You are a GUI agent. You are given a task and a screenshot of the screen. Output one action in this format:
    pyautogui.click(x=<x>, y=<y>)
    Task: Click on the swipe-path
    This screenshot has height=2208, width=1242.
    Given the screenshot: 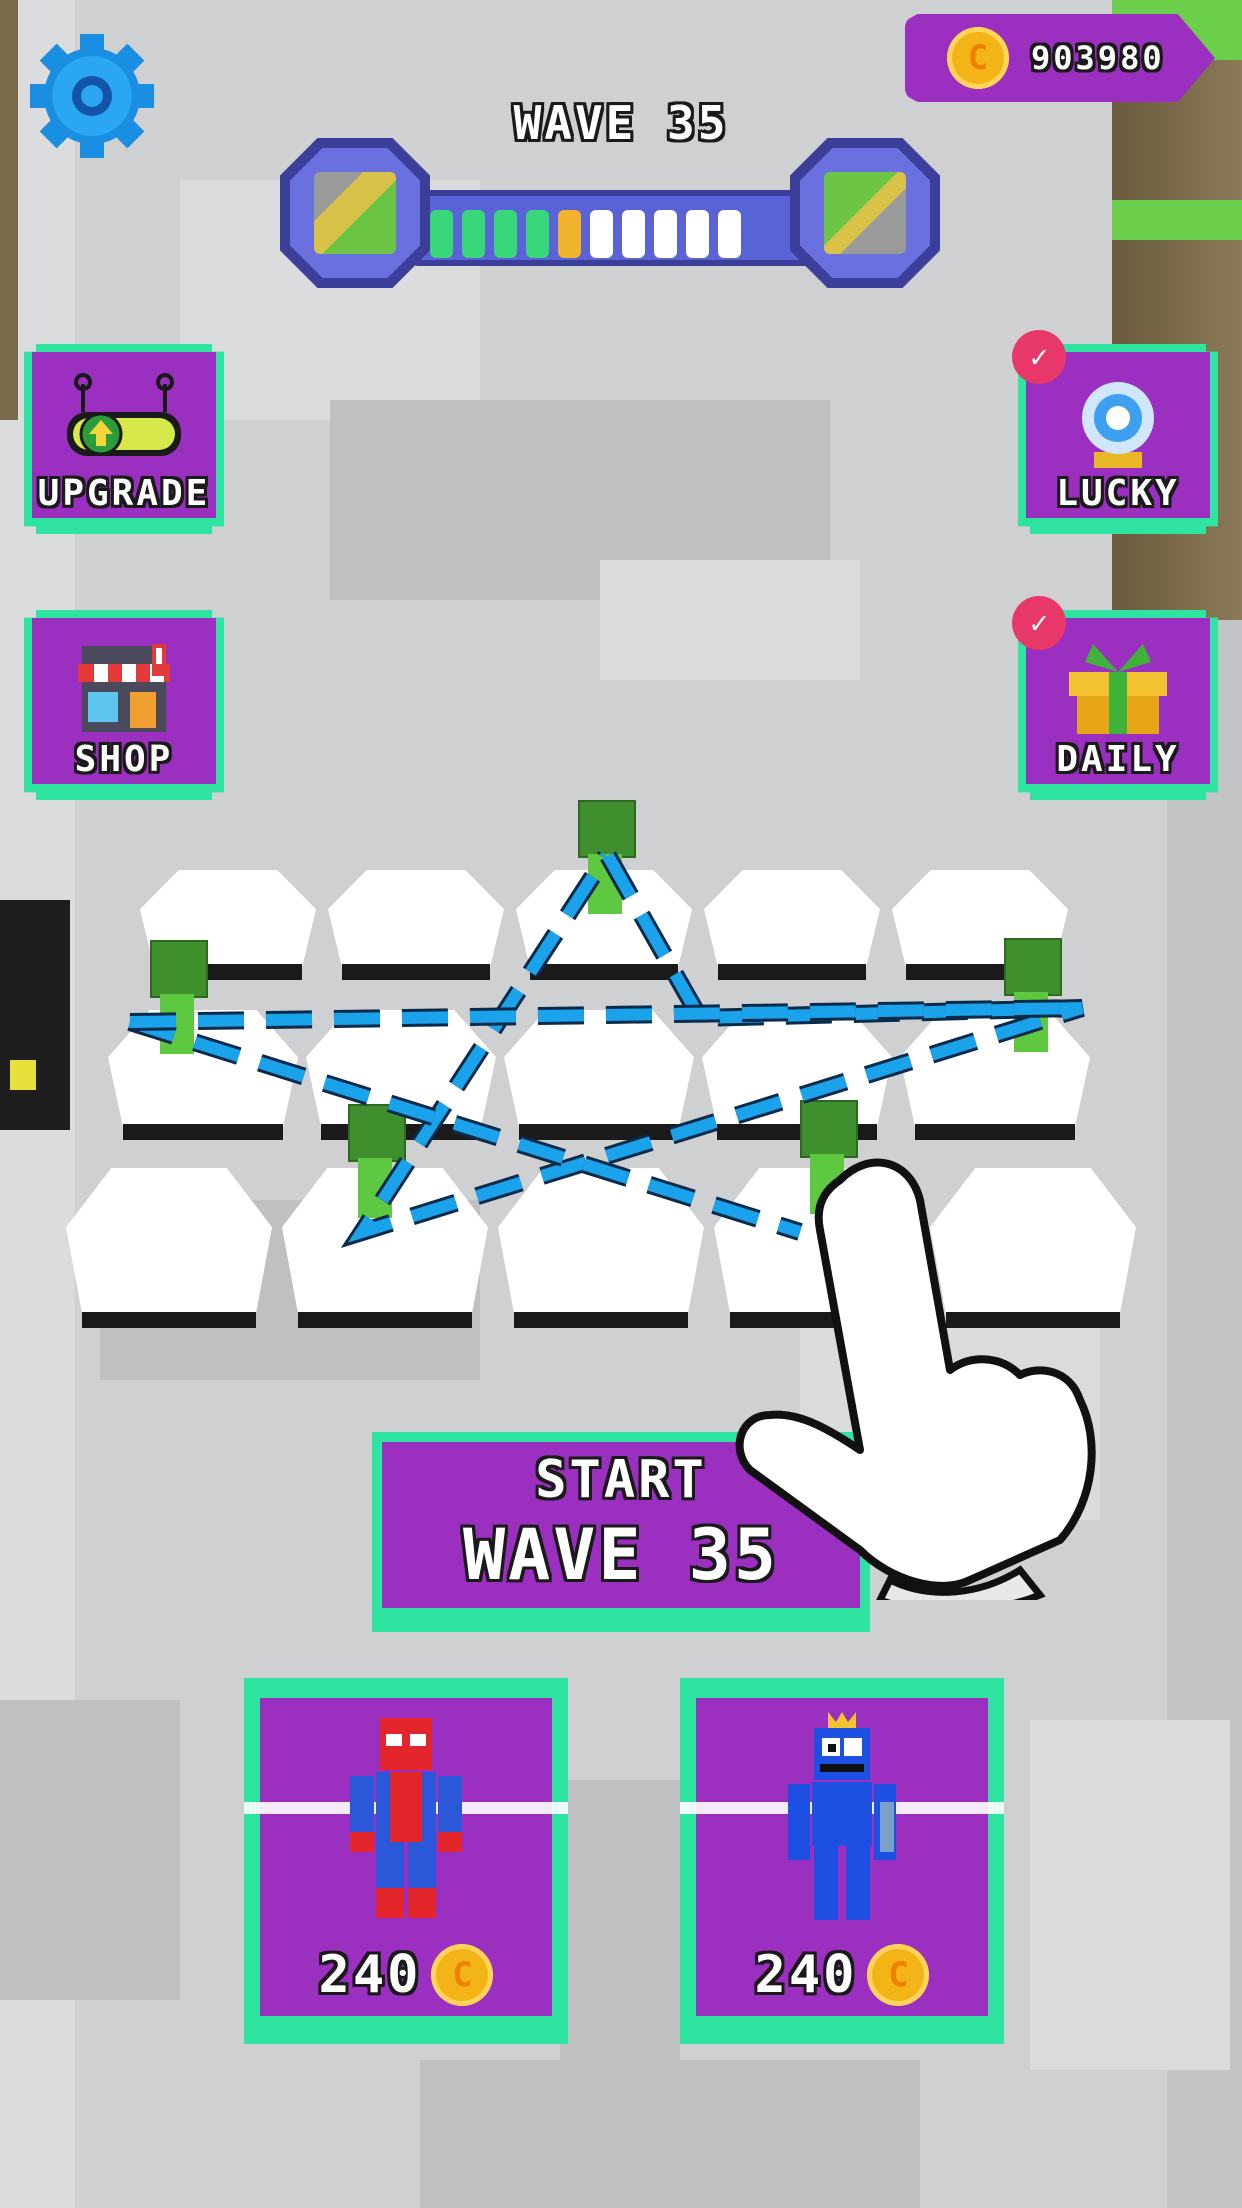 What is the action you would take?
    pyautogui.click(x=606, y=1049)
    